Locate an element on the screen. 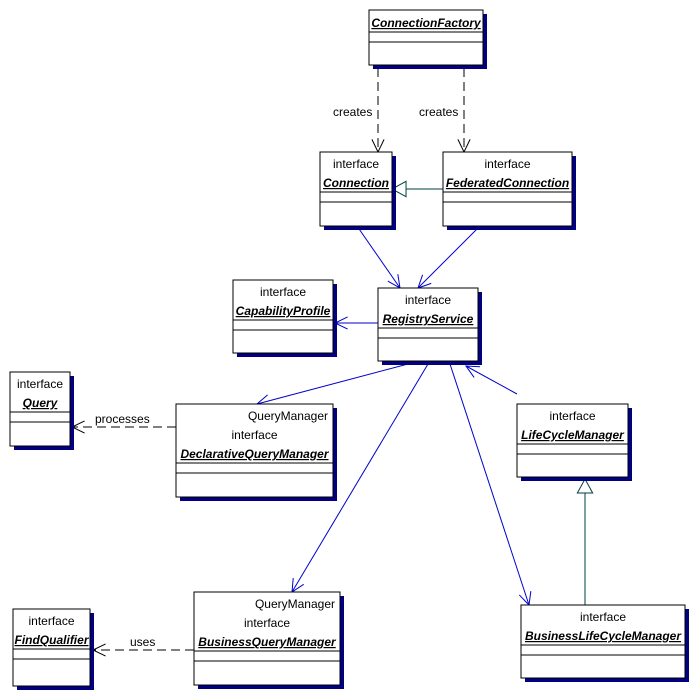  class-name: FederatedConnection is located at coordinates (507, 183).